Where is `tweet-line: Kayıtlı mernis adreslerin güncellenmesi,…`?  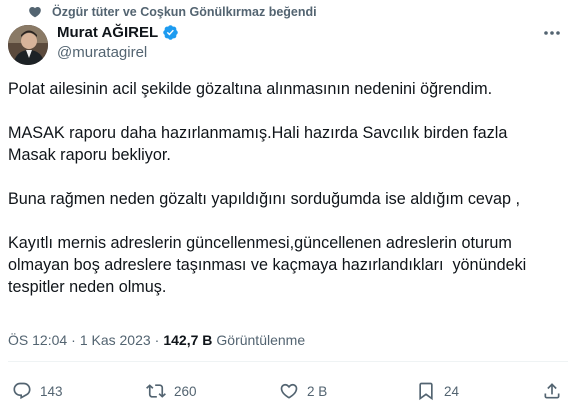 tweet-line: Kayıtlı mernis adreslerin güncellenmesi,… is located at coordinates (260, 243).